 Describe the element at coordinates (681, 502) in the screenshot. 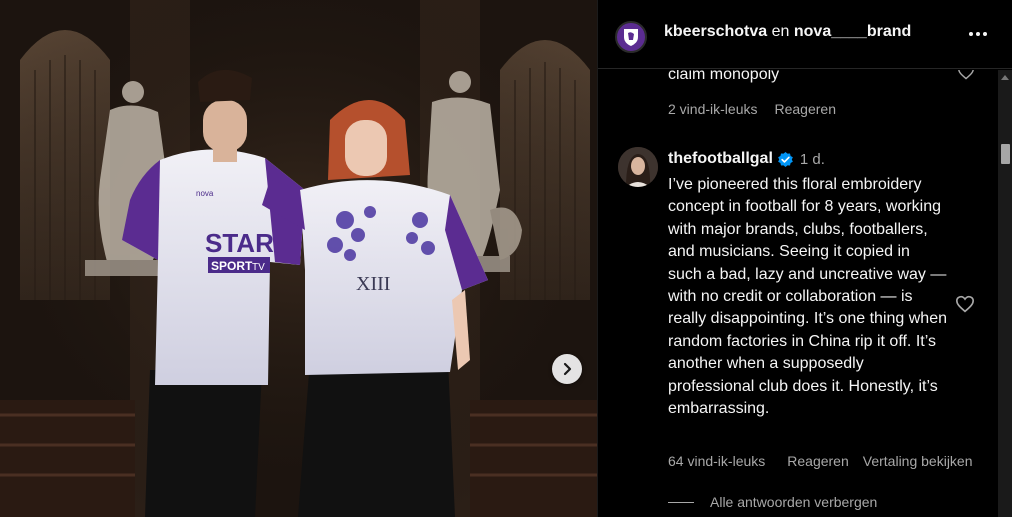

I see `replies-divider` at that location.